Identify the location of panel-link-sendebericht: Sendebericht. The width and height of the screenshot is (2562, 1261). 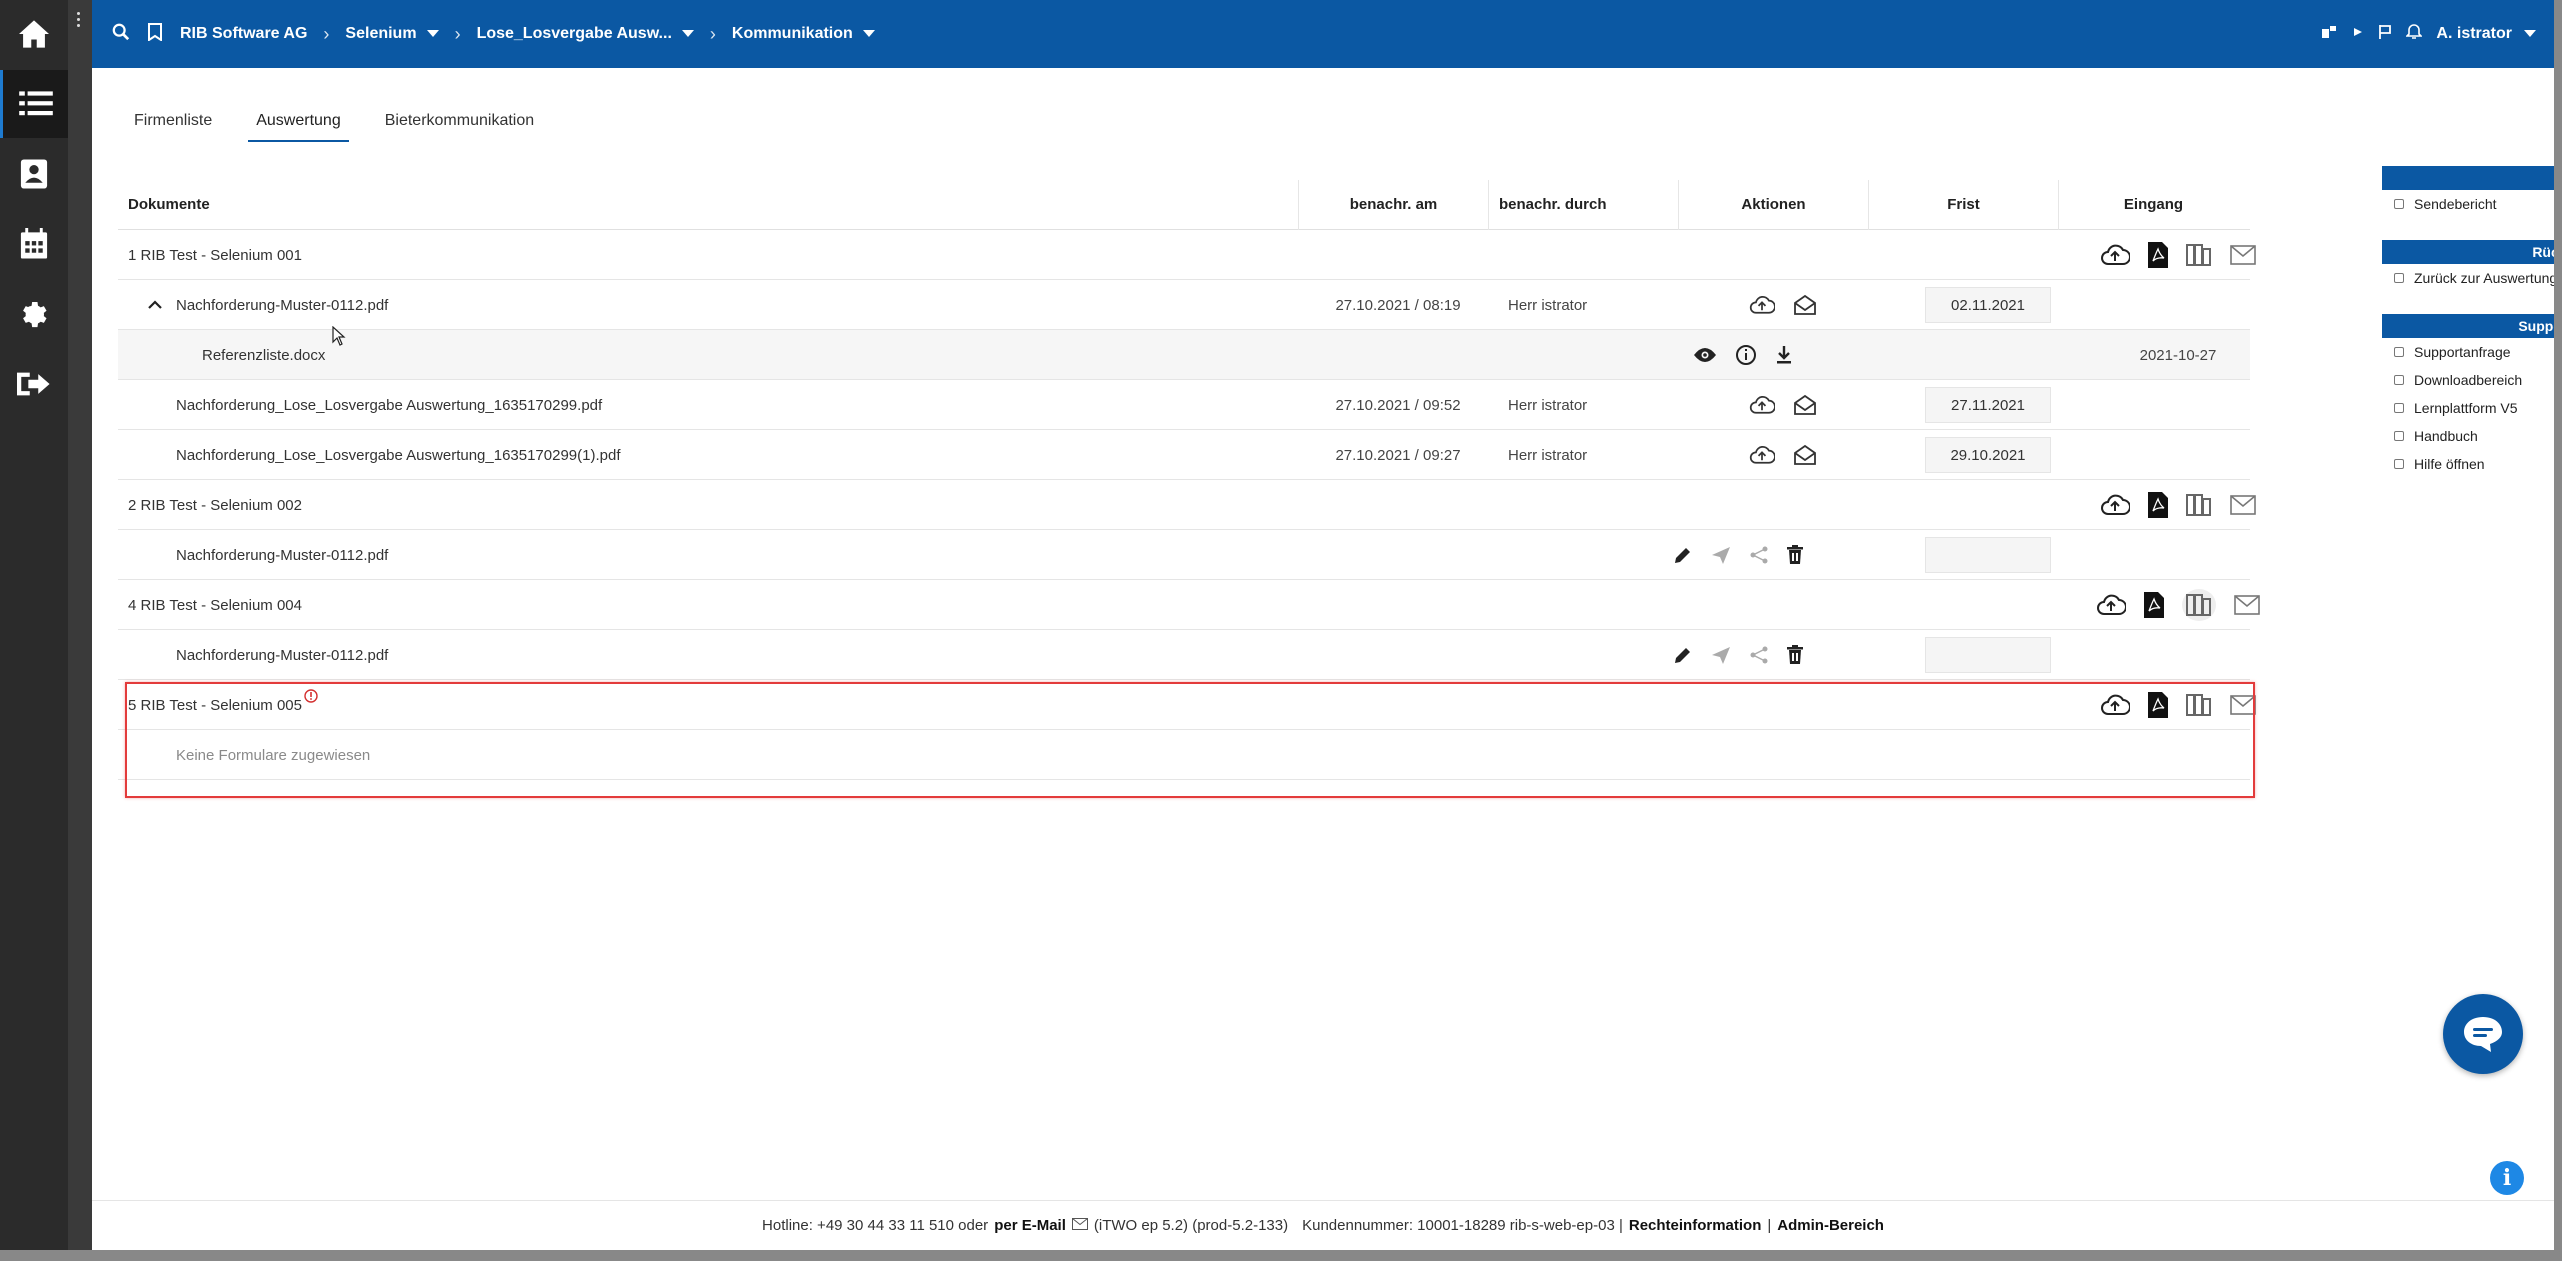
(2472, 204).